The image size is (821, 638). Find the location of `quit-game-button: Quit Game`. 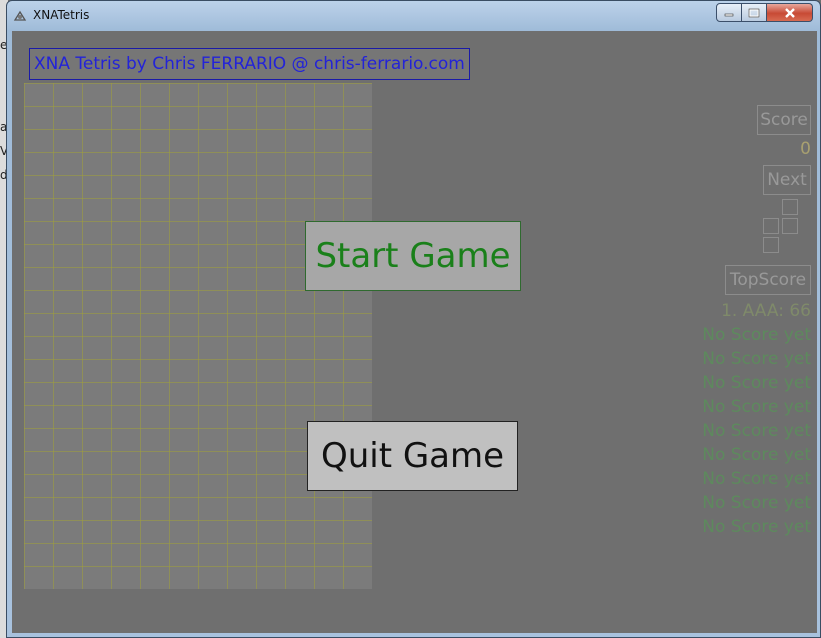

quit-game-button: Quit Game is located at coordinates (412, 456).